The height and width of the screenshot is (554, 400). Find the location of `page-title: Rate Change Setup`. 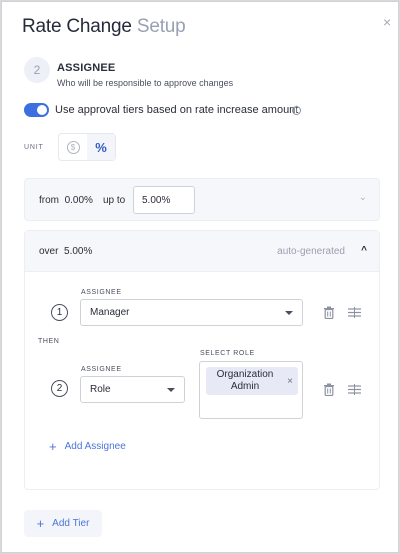

page-title: Rate Change Setup is located at coordinates (104, 27).